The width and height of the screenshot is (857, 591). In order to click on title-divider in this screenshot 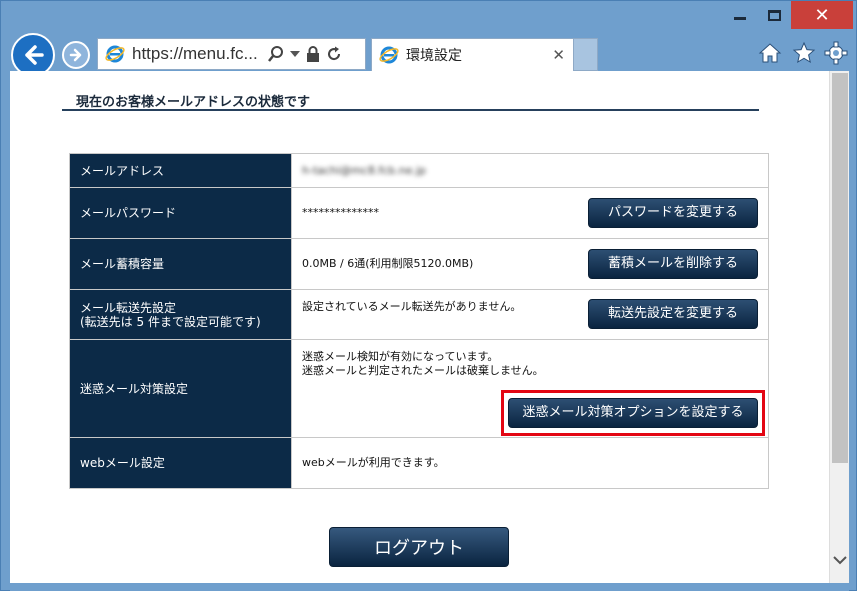, I will do `click(410, 110)`.